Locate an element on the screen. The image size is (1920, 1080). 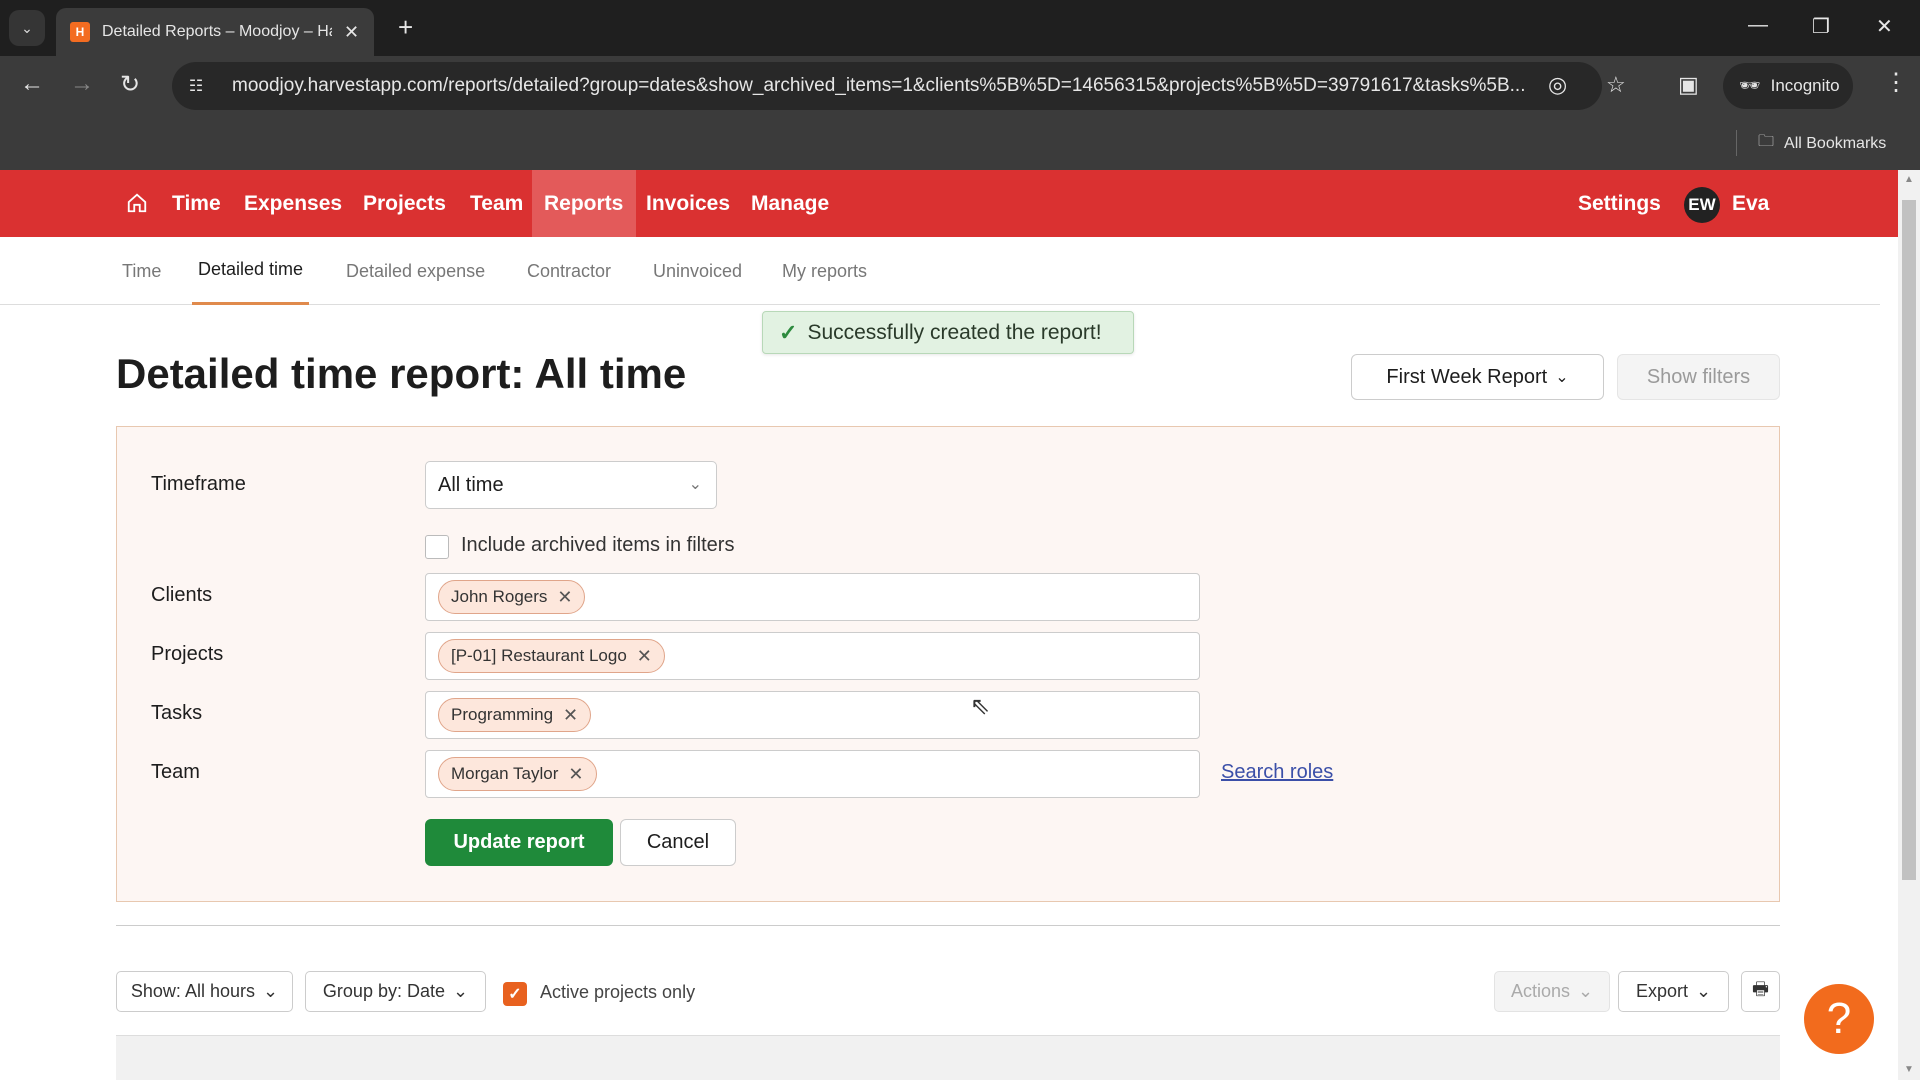
export-dropdown: Export ⌄ is located at coordinates (1673, 991).